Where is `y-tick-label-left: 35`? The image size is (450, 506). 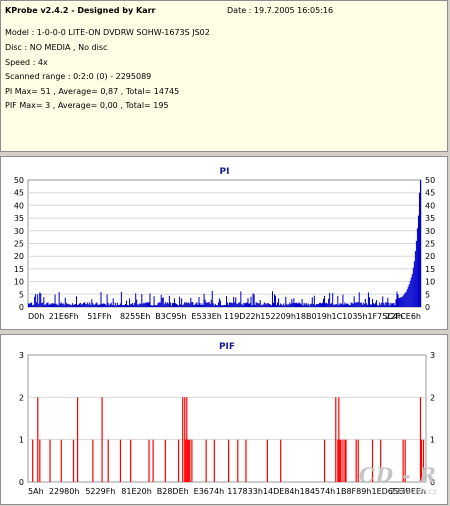
y-tick-label-left: 35 is located at coordinates (19, 218).